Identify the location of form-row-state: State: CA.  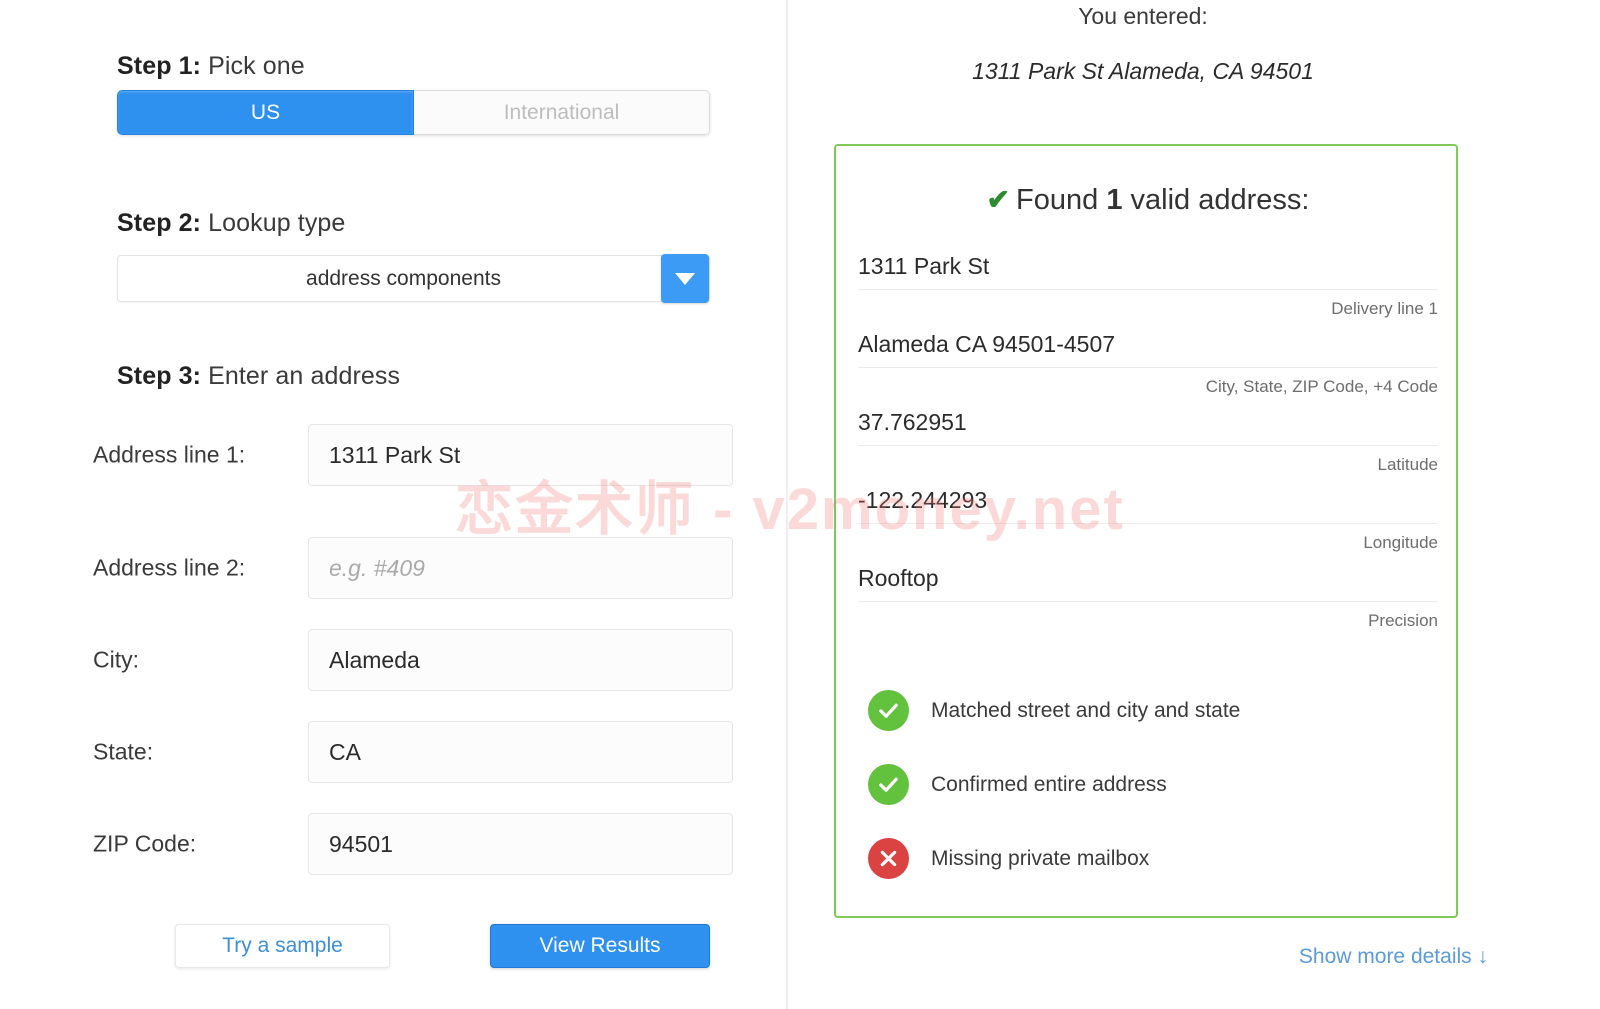
(393, 752).